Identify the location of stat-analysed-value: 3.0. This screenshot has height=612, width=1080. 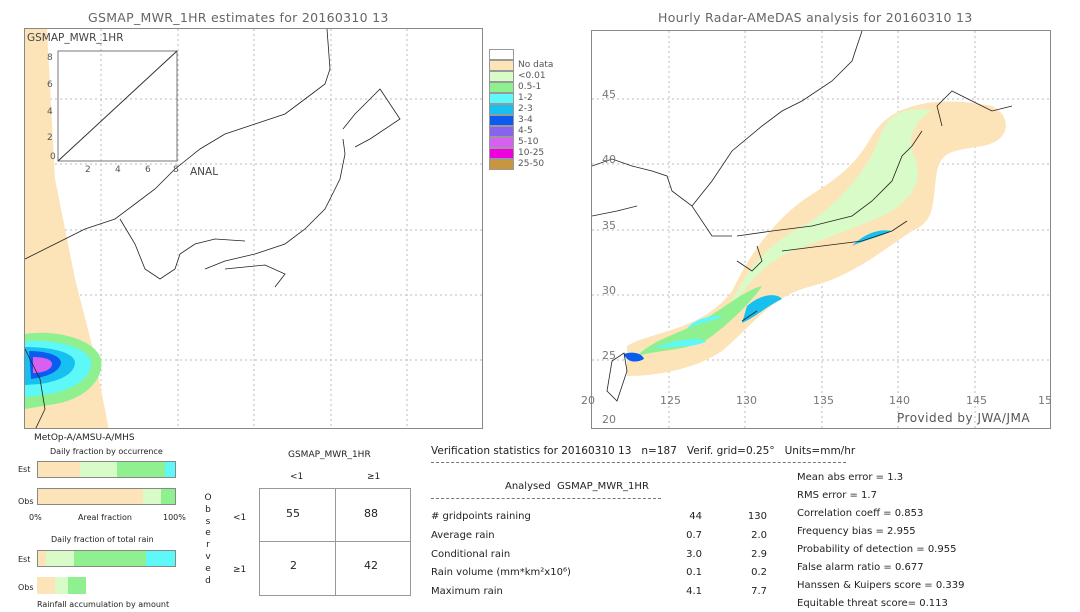
(694, 554).